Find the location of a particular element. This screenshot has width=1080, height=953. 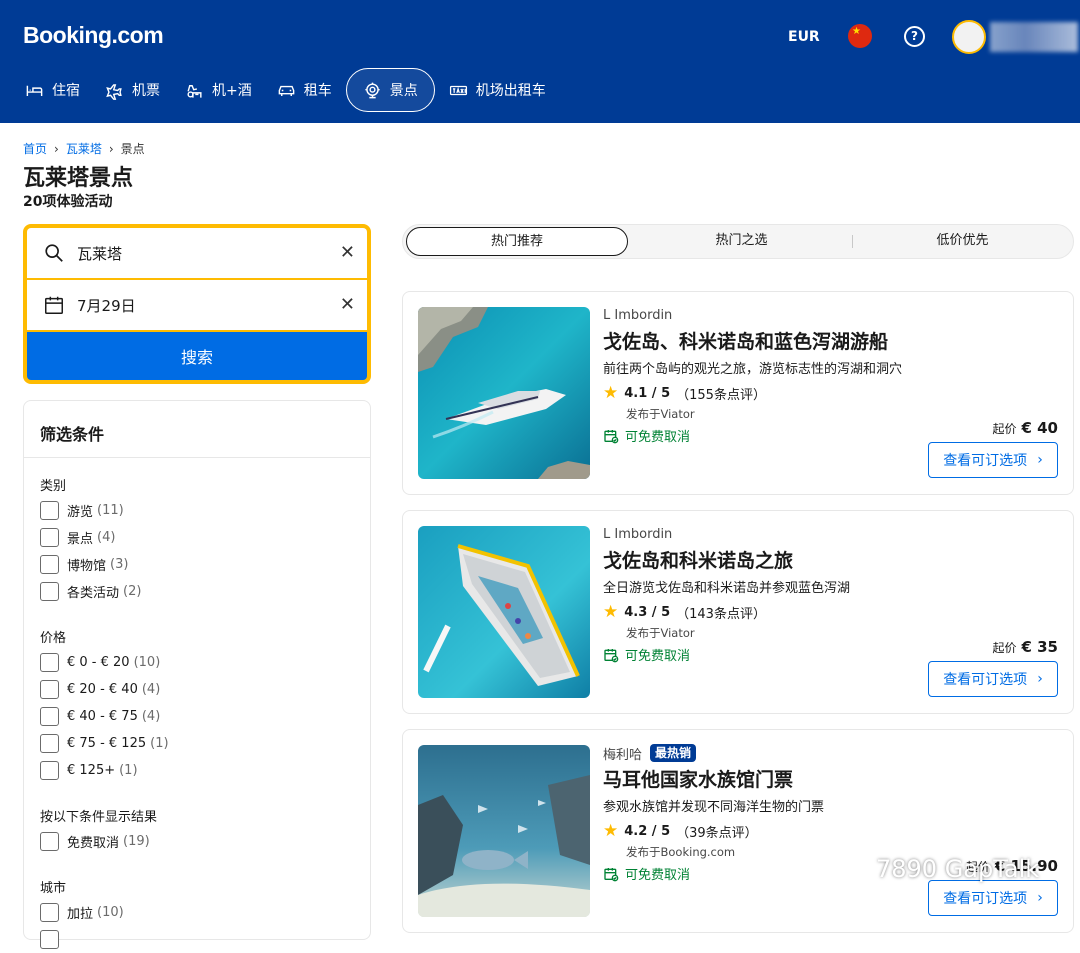

nav-airport-taxi: 机场出租车 is located at coordinates (497, 90).